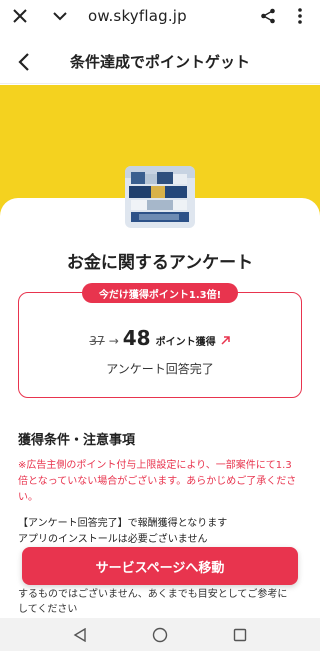  I want to click on body-line: アプリのインストールは必要ございません, so click(113, 539).